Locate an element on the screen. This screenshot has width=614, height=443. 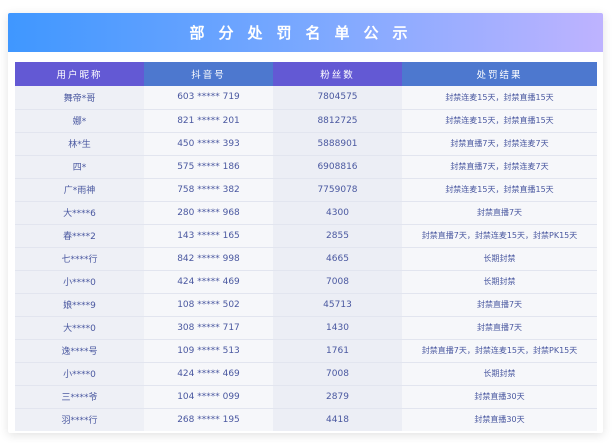
cell-douyin-id: 104 ***** 099 is located at coordinates (208, 397).